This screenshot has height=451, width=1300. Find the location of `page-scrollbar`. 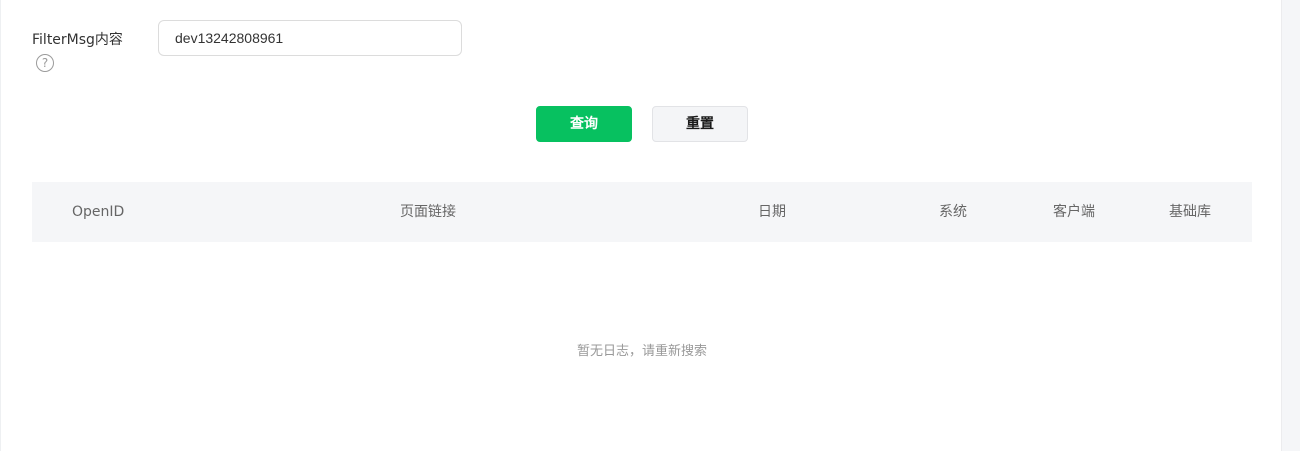

page-scrollbar is located at coordinates (1290, 225).